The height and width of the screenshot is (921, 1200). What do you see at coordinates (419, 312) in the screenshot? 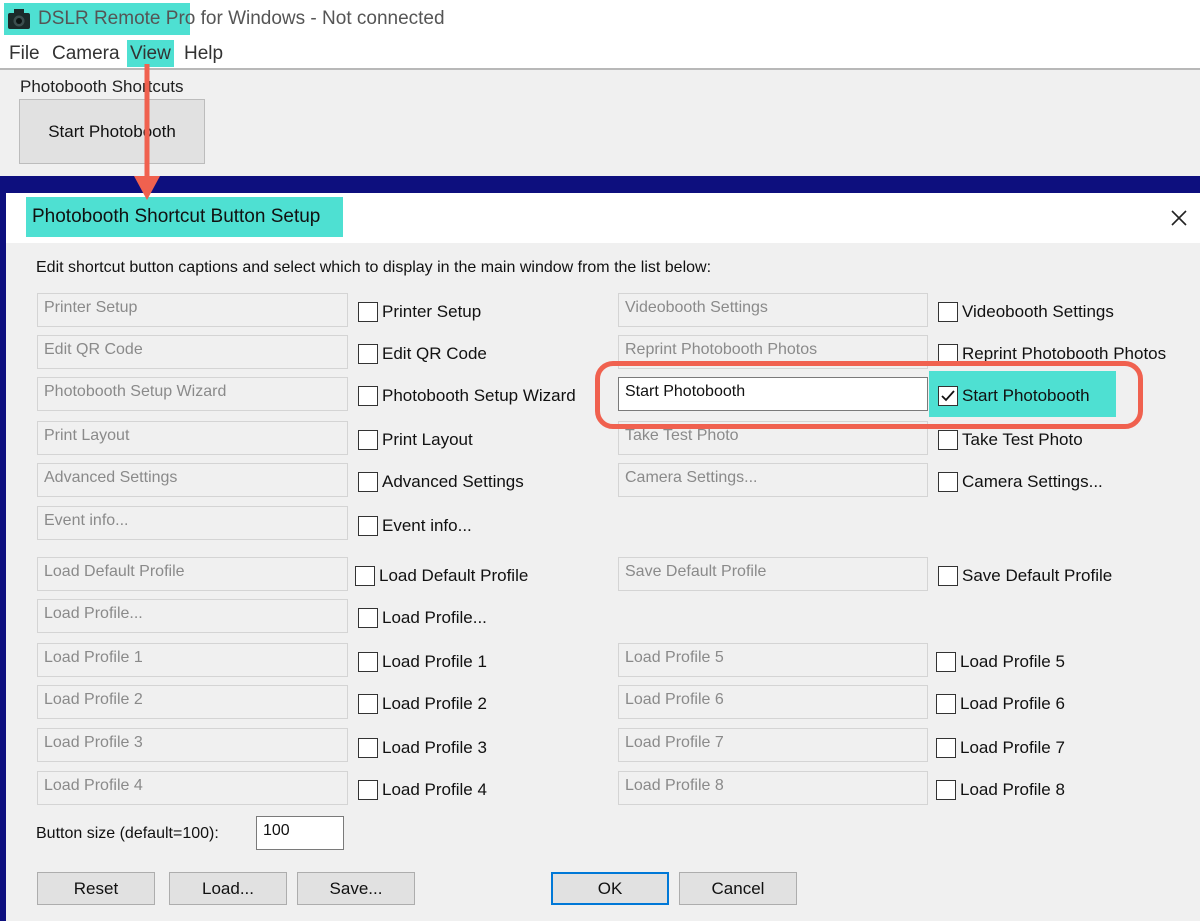
I see `checkbox-printer-setup: Printer Setup` at bounding box center [419, 312].